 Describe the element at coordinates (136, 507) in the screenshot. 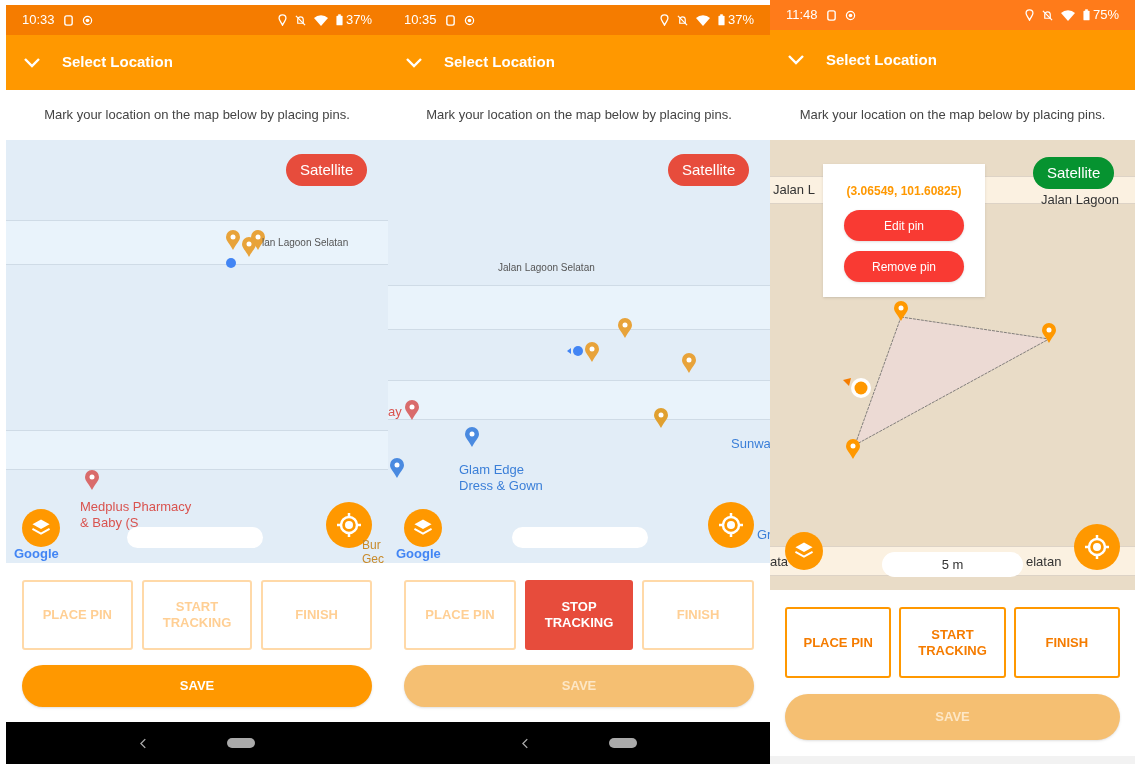

I see `map-label: Medplus Pharmacy` at that location.